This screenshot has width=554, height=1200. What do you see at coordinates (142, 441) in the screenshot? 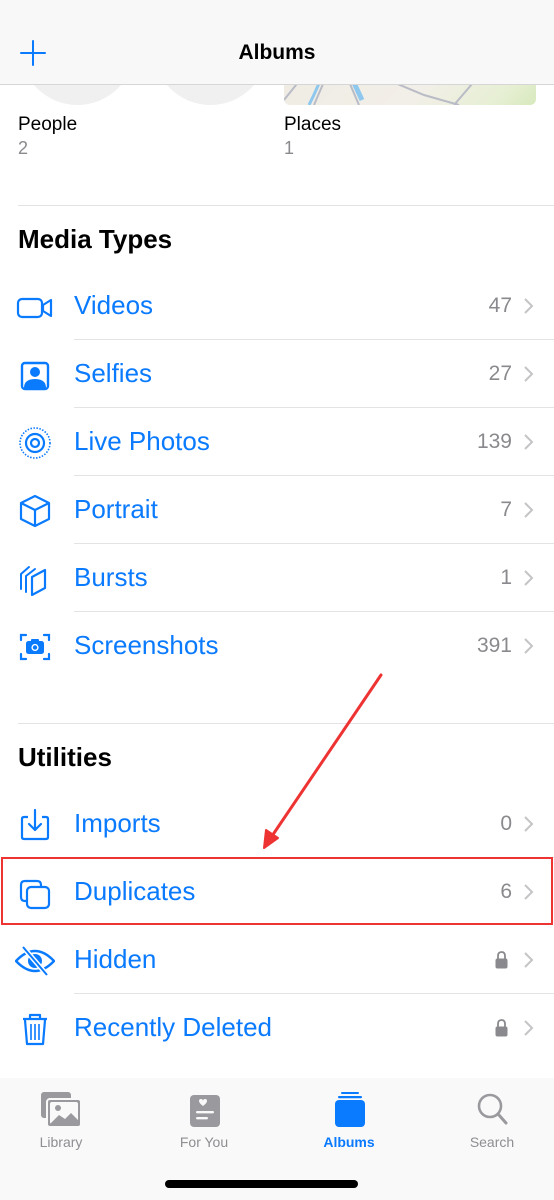
I see `item-label: Live Photos` at bounding box center [142, 441].